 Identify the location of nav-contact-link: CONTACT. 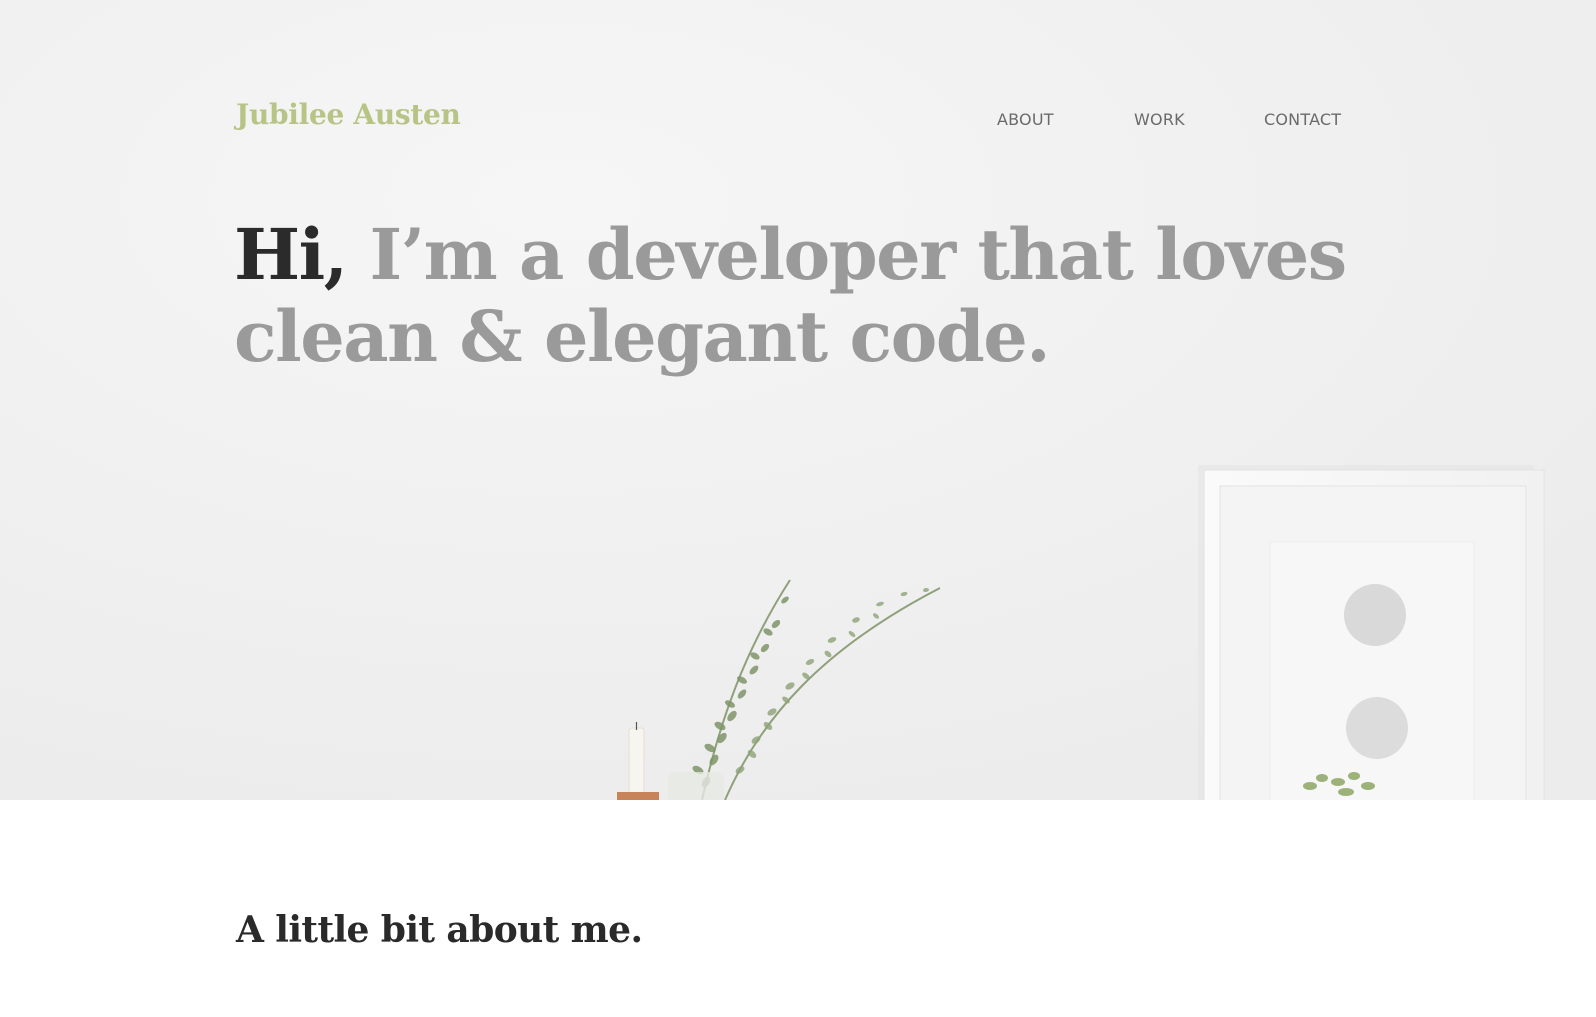
(1302, 119).